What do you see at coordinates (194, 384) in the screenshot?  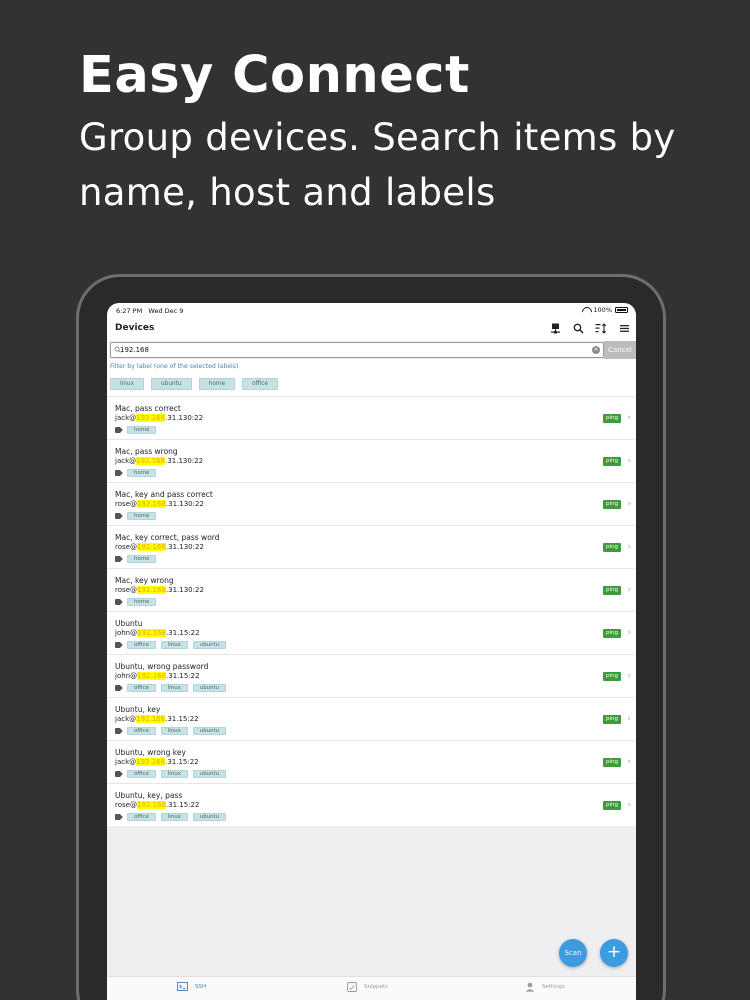 I see `filter-chips: linux ubuntu home office` at bounding box center [194, 384].